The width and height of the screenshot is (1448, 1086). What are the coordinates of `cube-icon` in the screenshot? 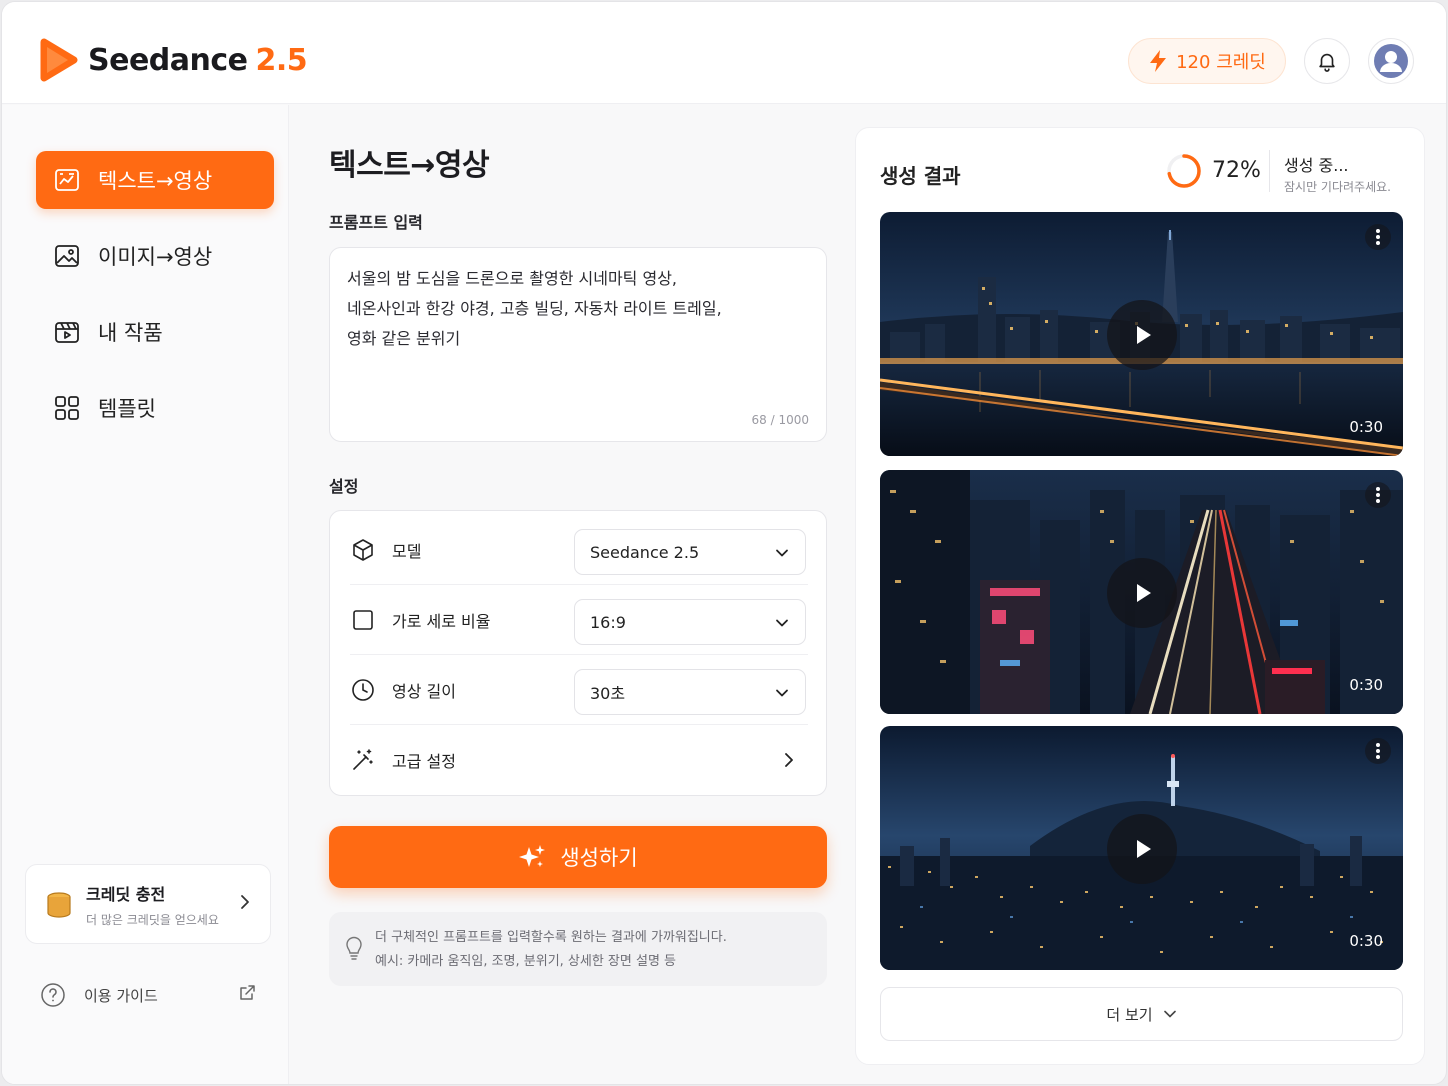 It's located at (363, 550).